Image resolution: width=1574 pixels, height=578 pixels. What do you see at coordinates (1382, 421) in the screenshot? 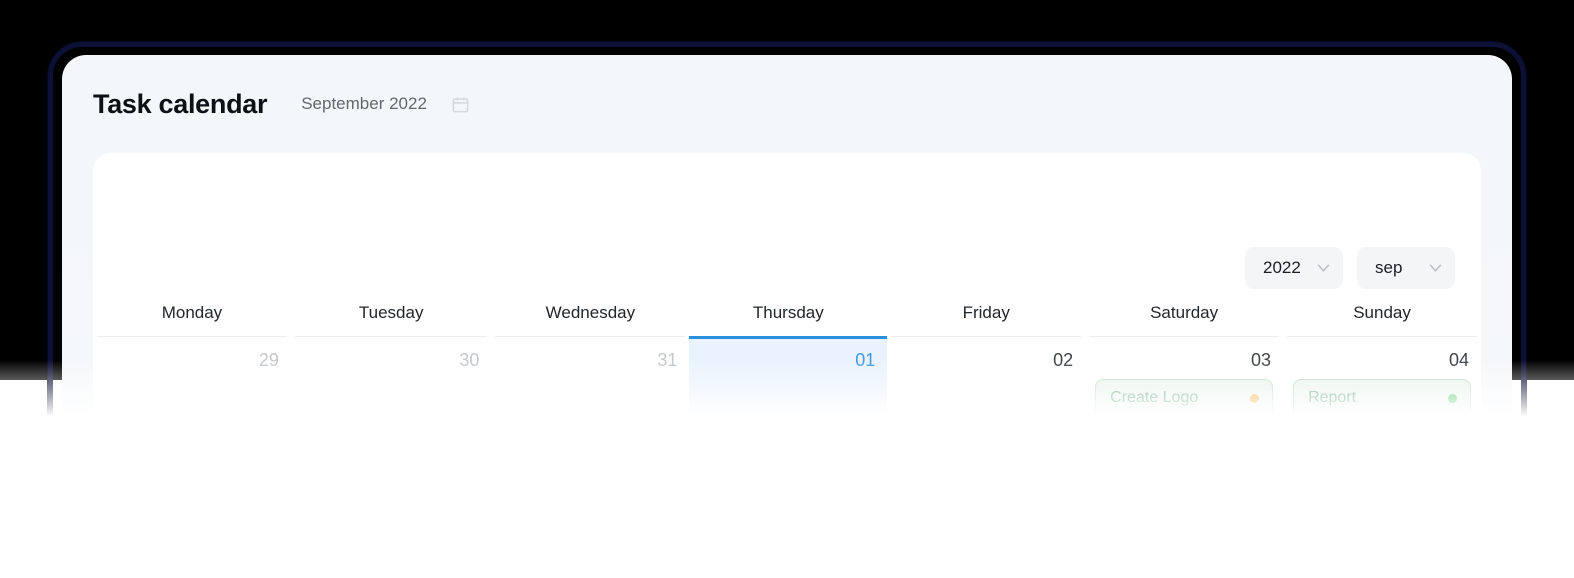
I see `day-events: Report New Offer` at bounding box center [1382, 421].